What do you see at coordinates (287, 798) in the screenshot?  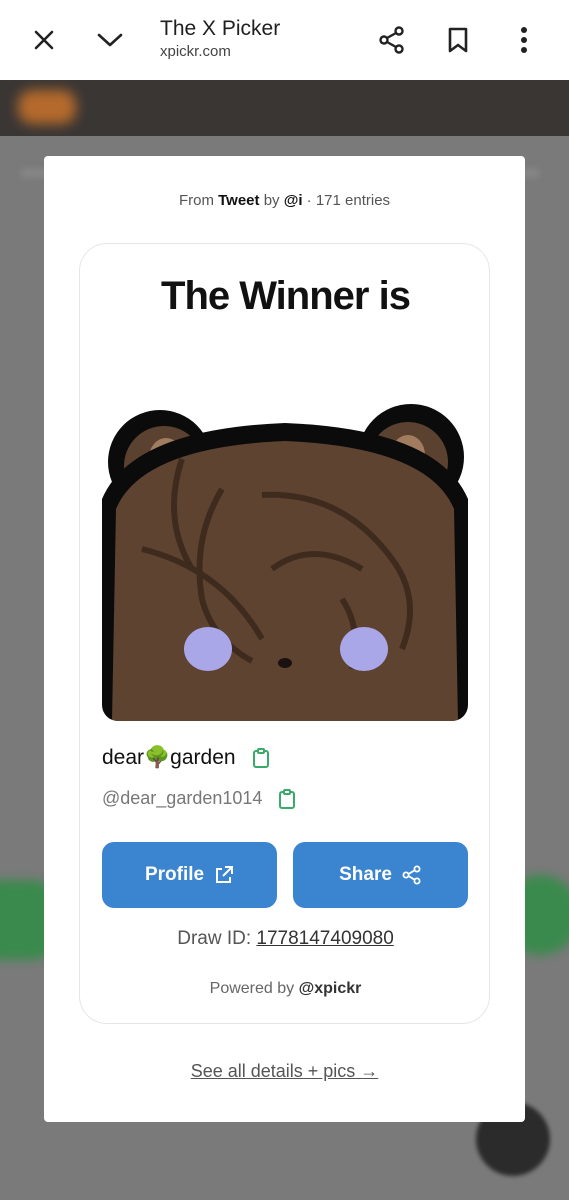 I see `copy-handle-icon` at bounding box center [287, 798].